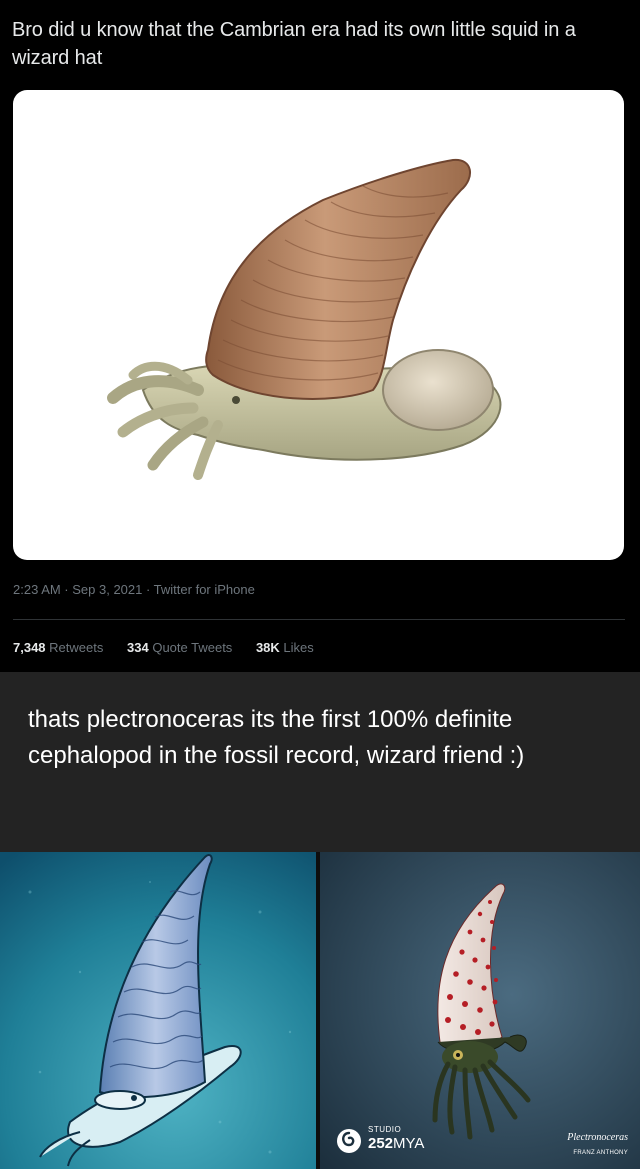 This screenshot has height=1169, width=640. I want to click on studio-logo-icon, so click(349, 1141).